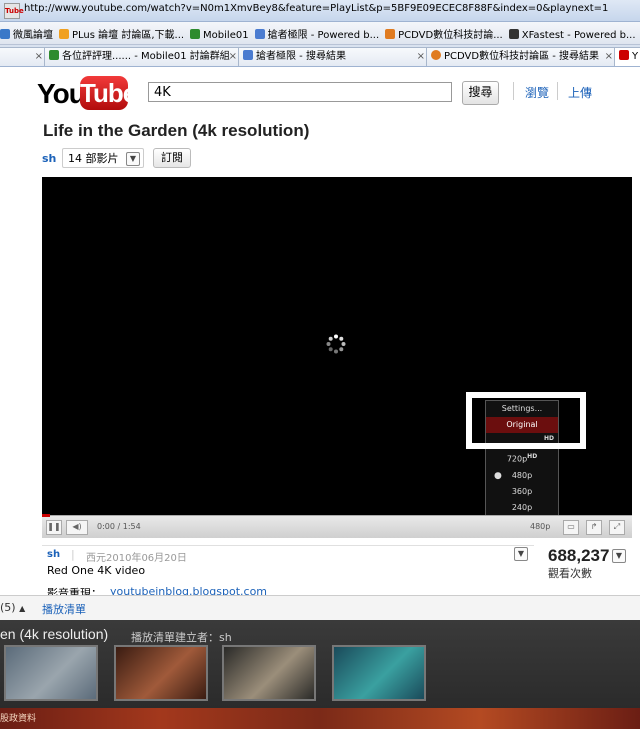 Image resolution: width=640 pixels, height=729 pixels. What do you see at coordinates (49, 158) in the screenshot?
I see `channel-link: sh` at bounding box center [49, 158].